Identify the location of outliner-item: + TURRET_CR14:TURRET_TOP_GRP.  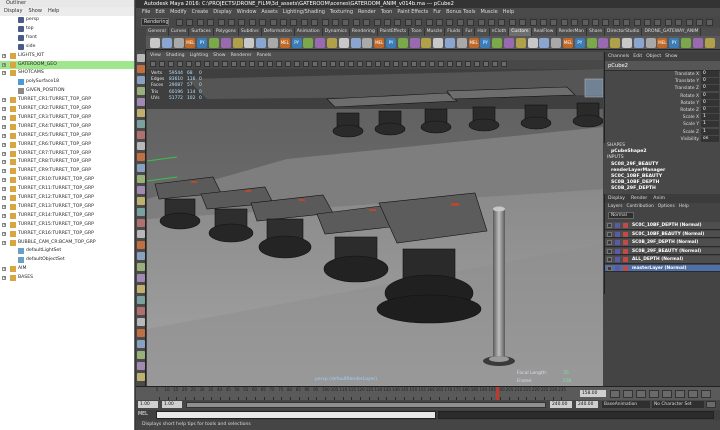
(67, 216).